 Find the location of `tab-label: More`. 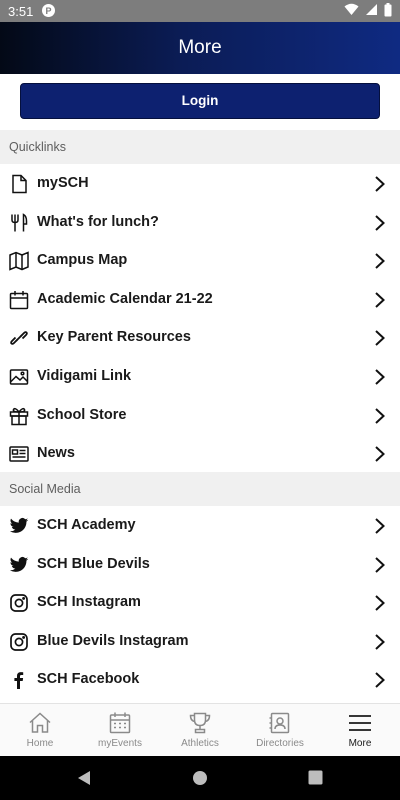

tab-label: More is located at coordinates (360, 743).